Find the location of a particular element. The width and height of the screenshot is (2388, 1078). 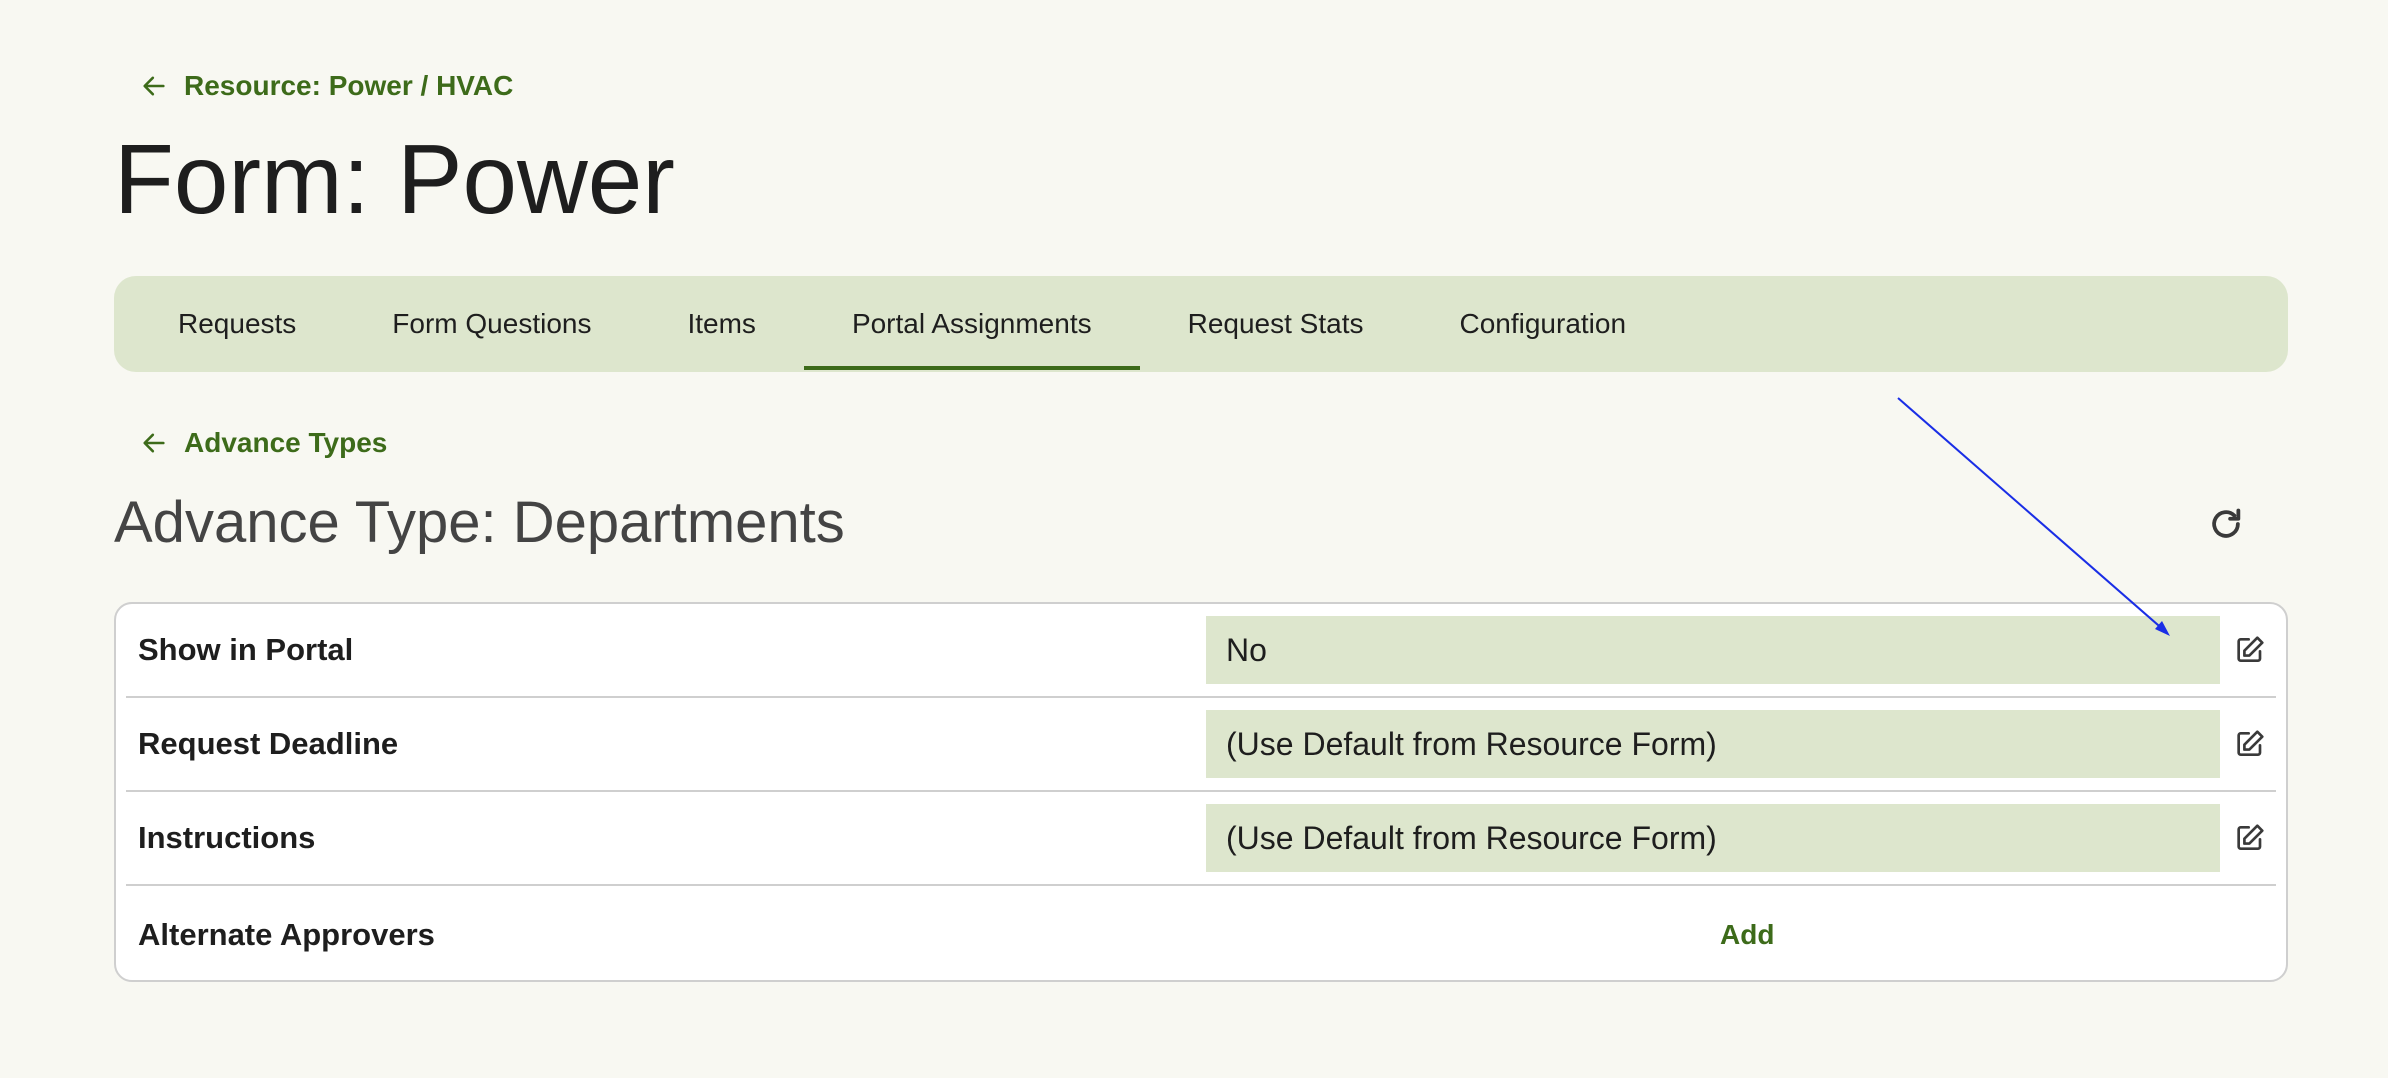

row-value: No is located at coordinates (1713, 650).